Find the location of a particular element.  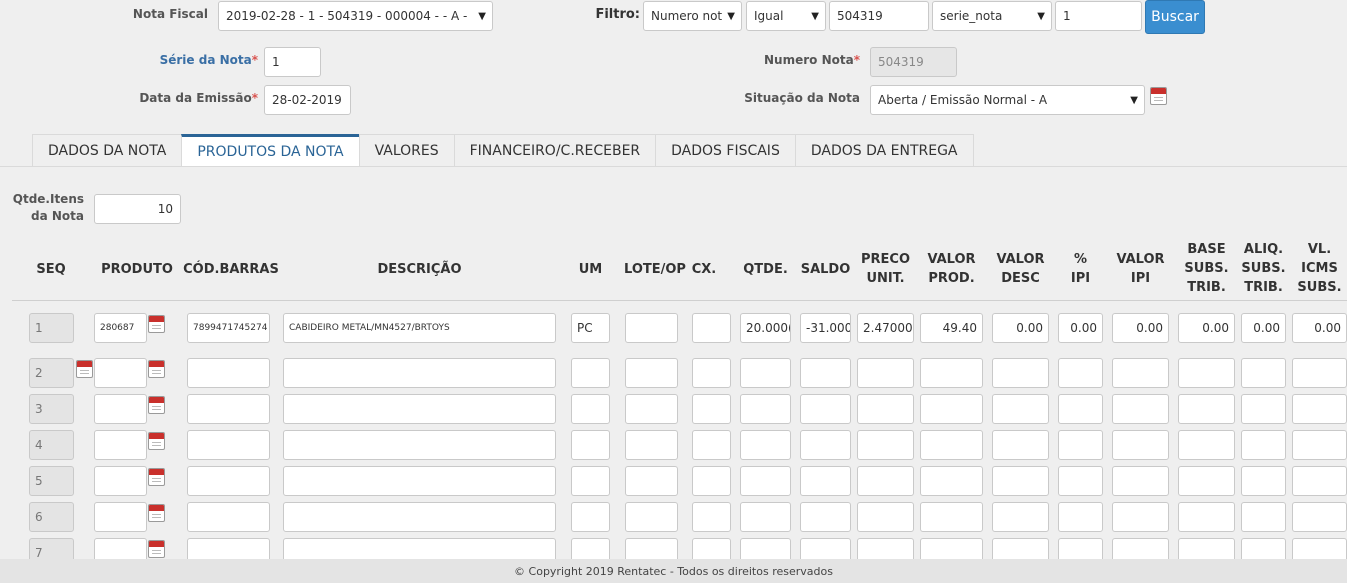

tab-dados-da-nota: DADOS DA NOTA is located at coordinates (107, 150).